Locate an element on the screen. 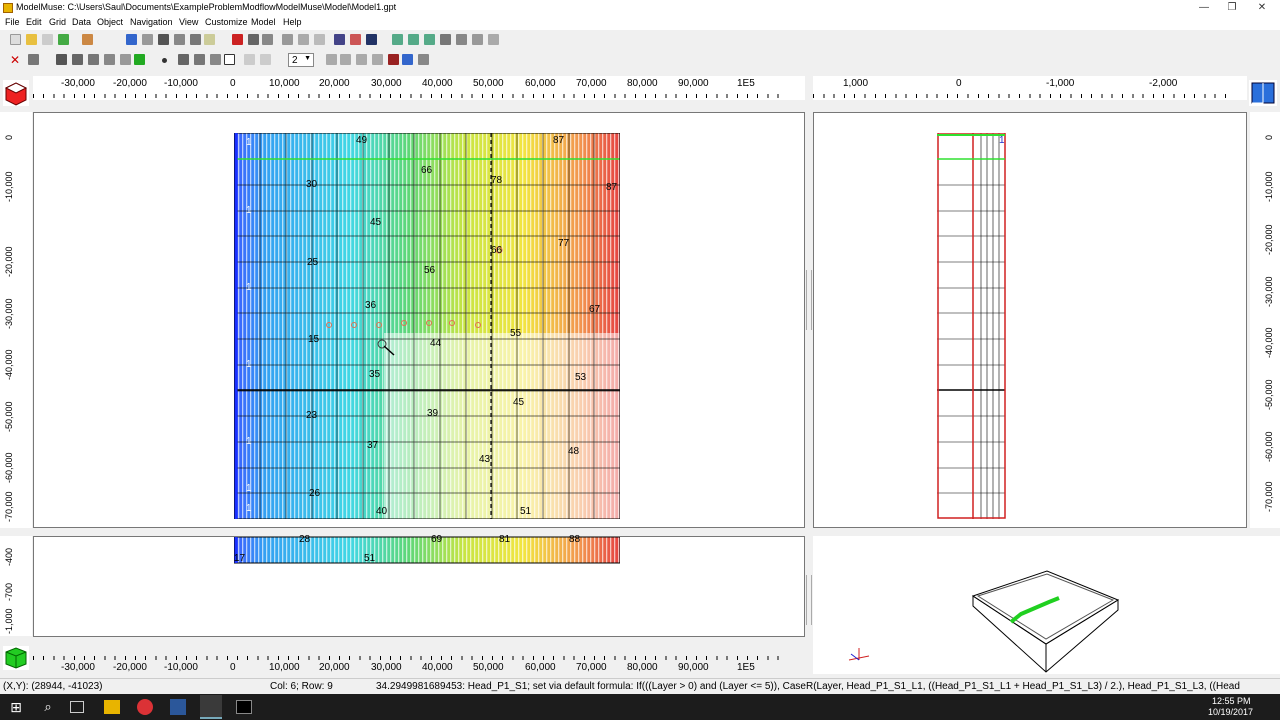  rotate-icon is located at coordinates (477, 39).